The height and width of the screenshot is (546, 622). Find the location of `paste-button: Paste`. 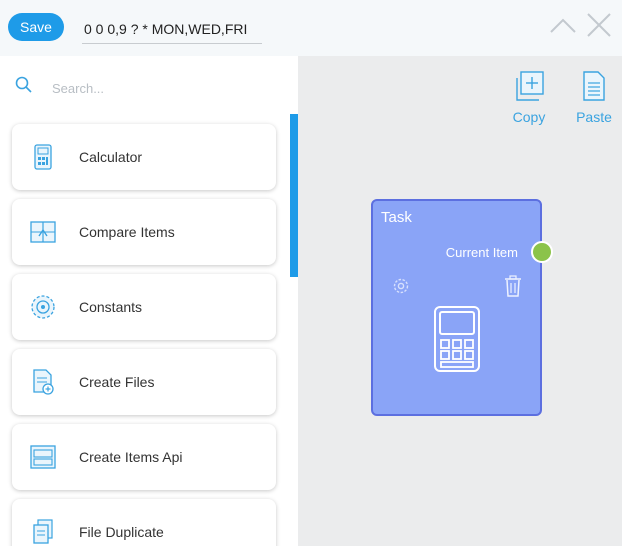

paste-button: Paste is located at coordinates (594, 97).